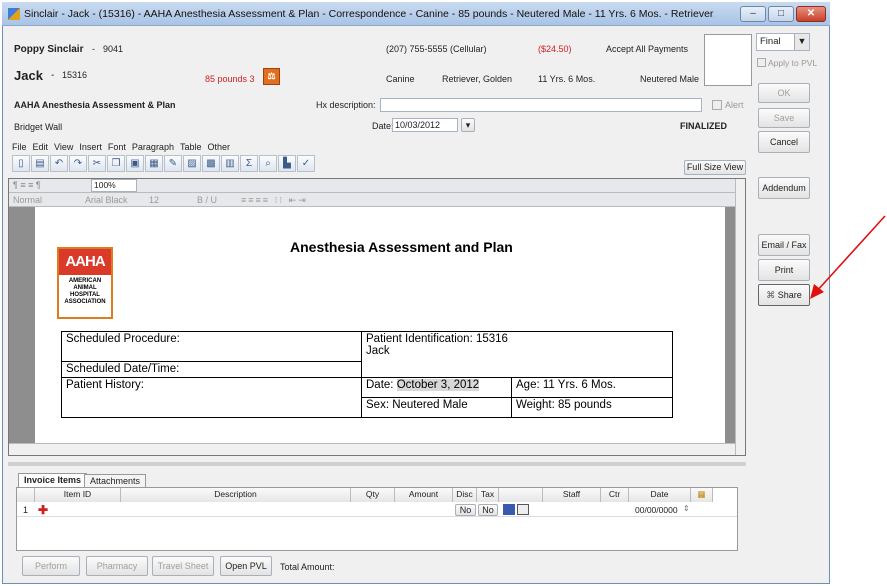 Image resolution: width=887 pixels, height=586 pixels. What do you see at coordinates (106, 200) in the screenshot?
I see `font-select: Arial Black` at bounding box center [106, 200].